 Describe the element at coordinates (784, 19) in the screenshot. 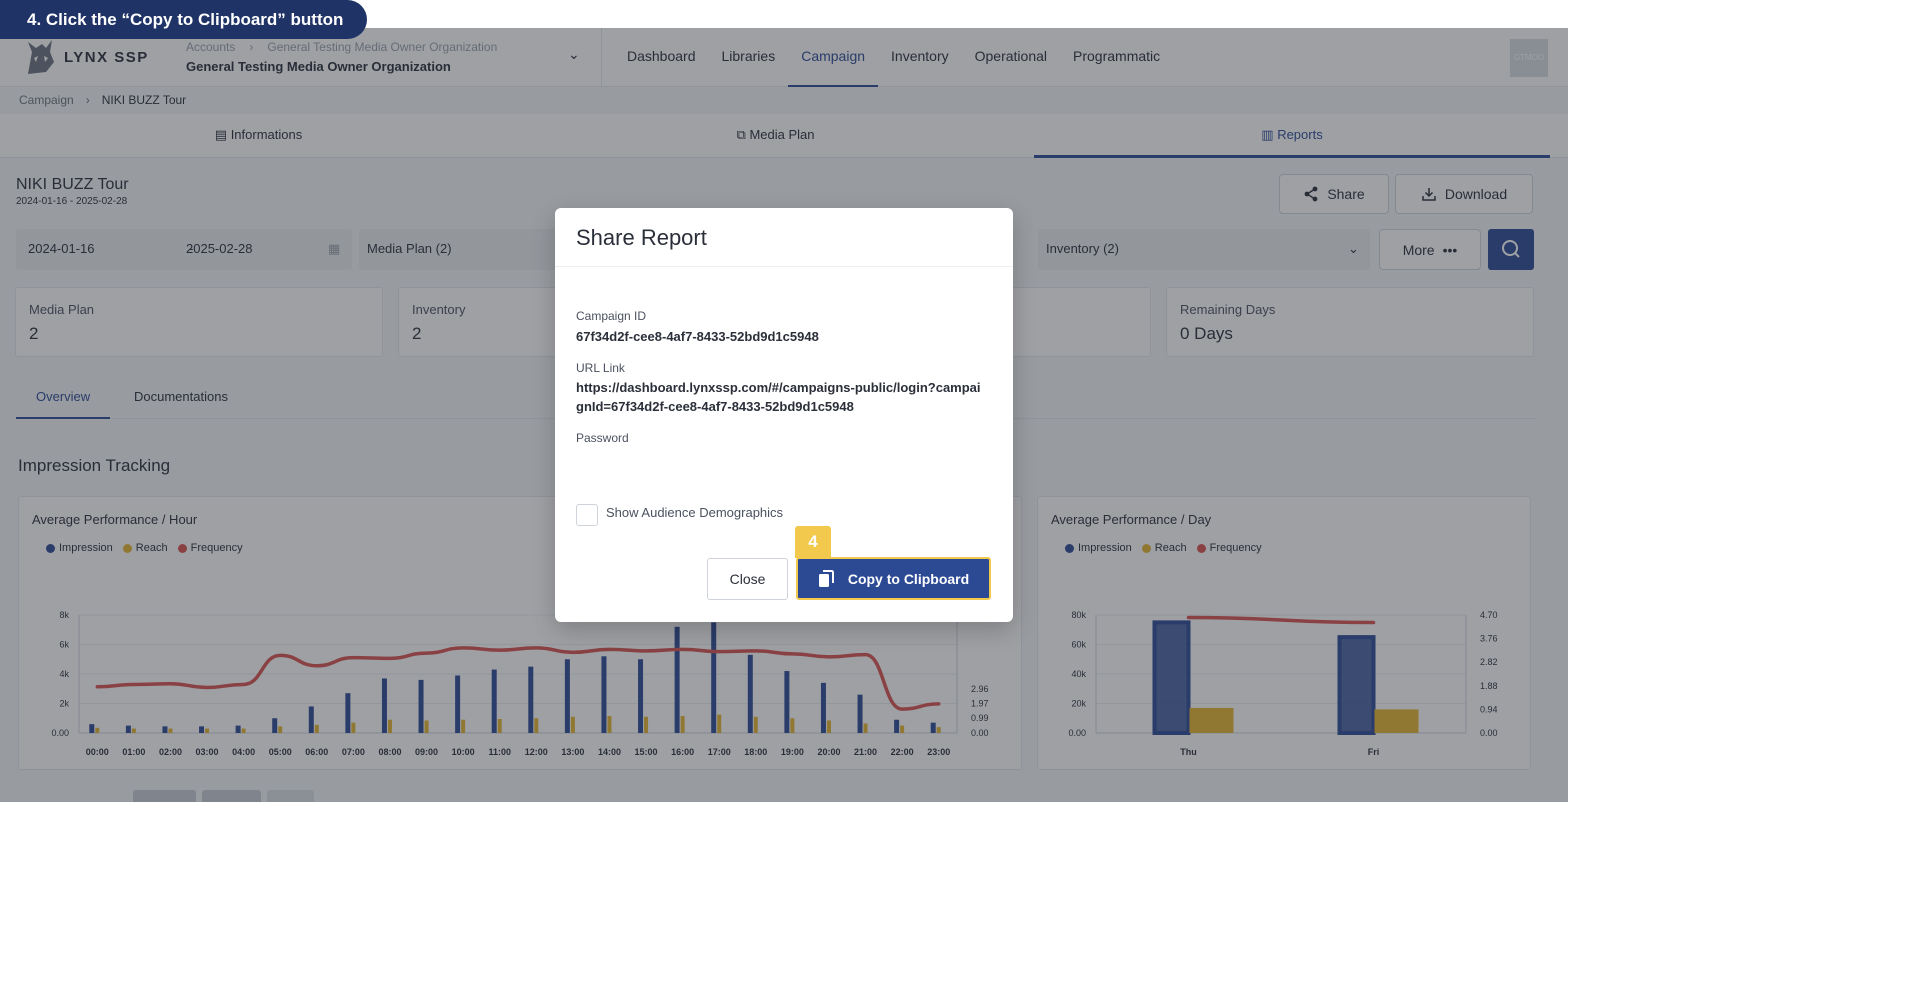

I see `step-banner: 4. Click the “Copy to Clipboard” button` at that location.